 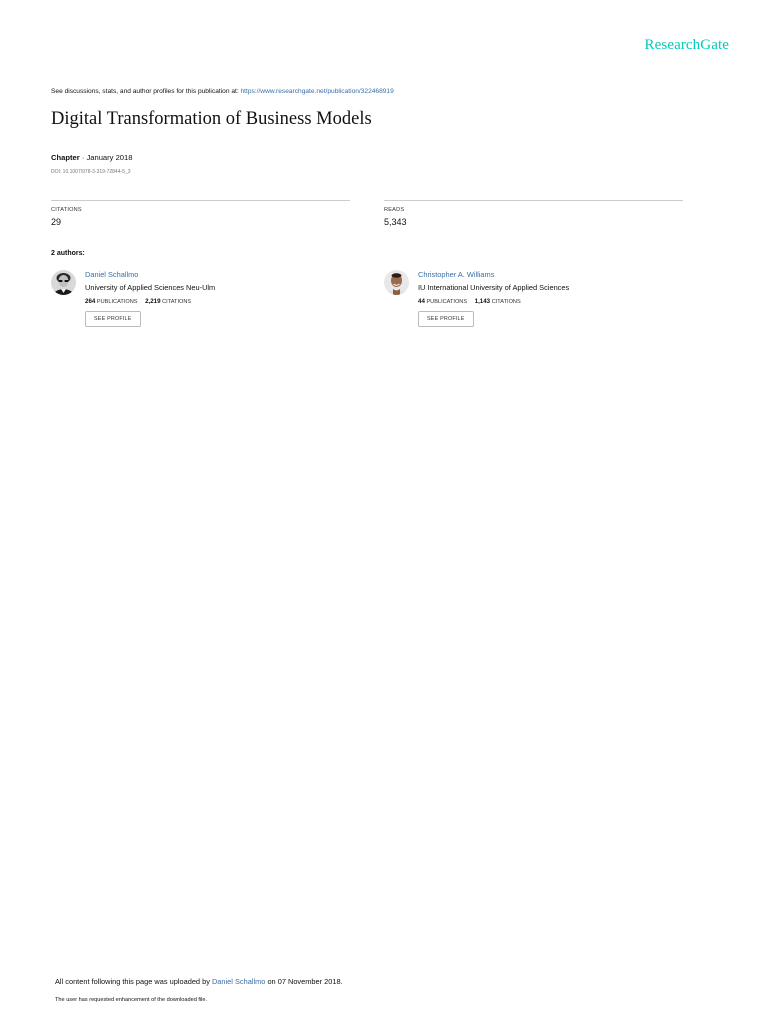 I want to click on uploader-link: Daniel Schallmo, so click(x=238, y=981).